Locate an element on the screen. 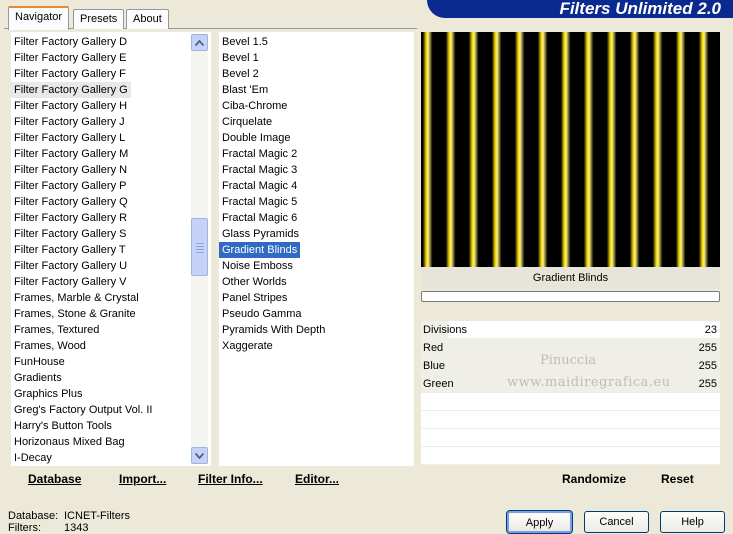 The height and width of the screenshot is (534, 733). category-list-item: Filter Factory Gallery F is located at coordinates (70, 74).